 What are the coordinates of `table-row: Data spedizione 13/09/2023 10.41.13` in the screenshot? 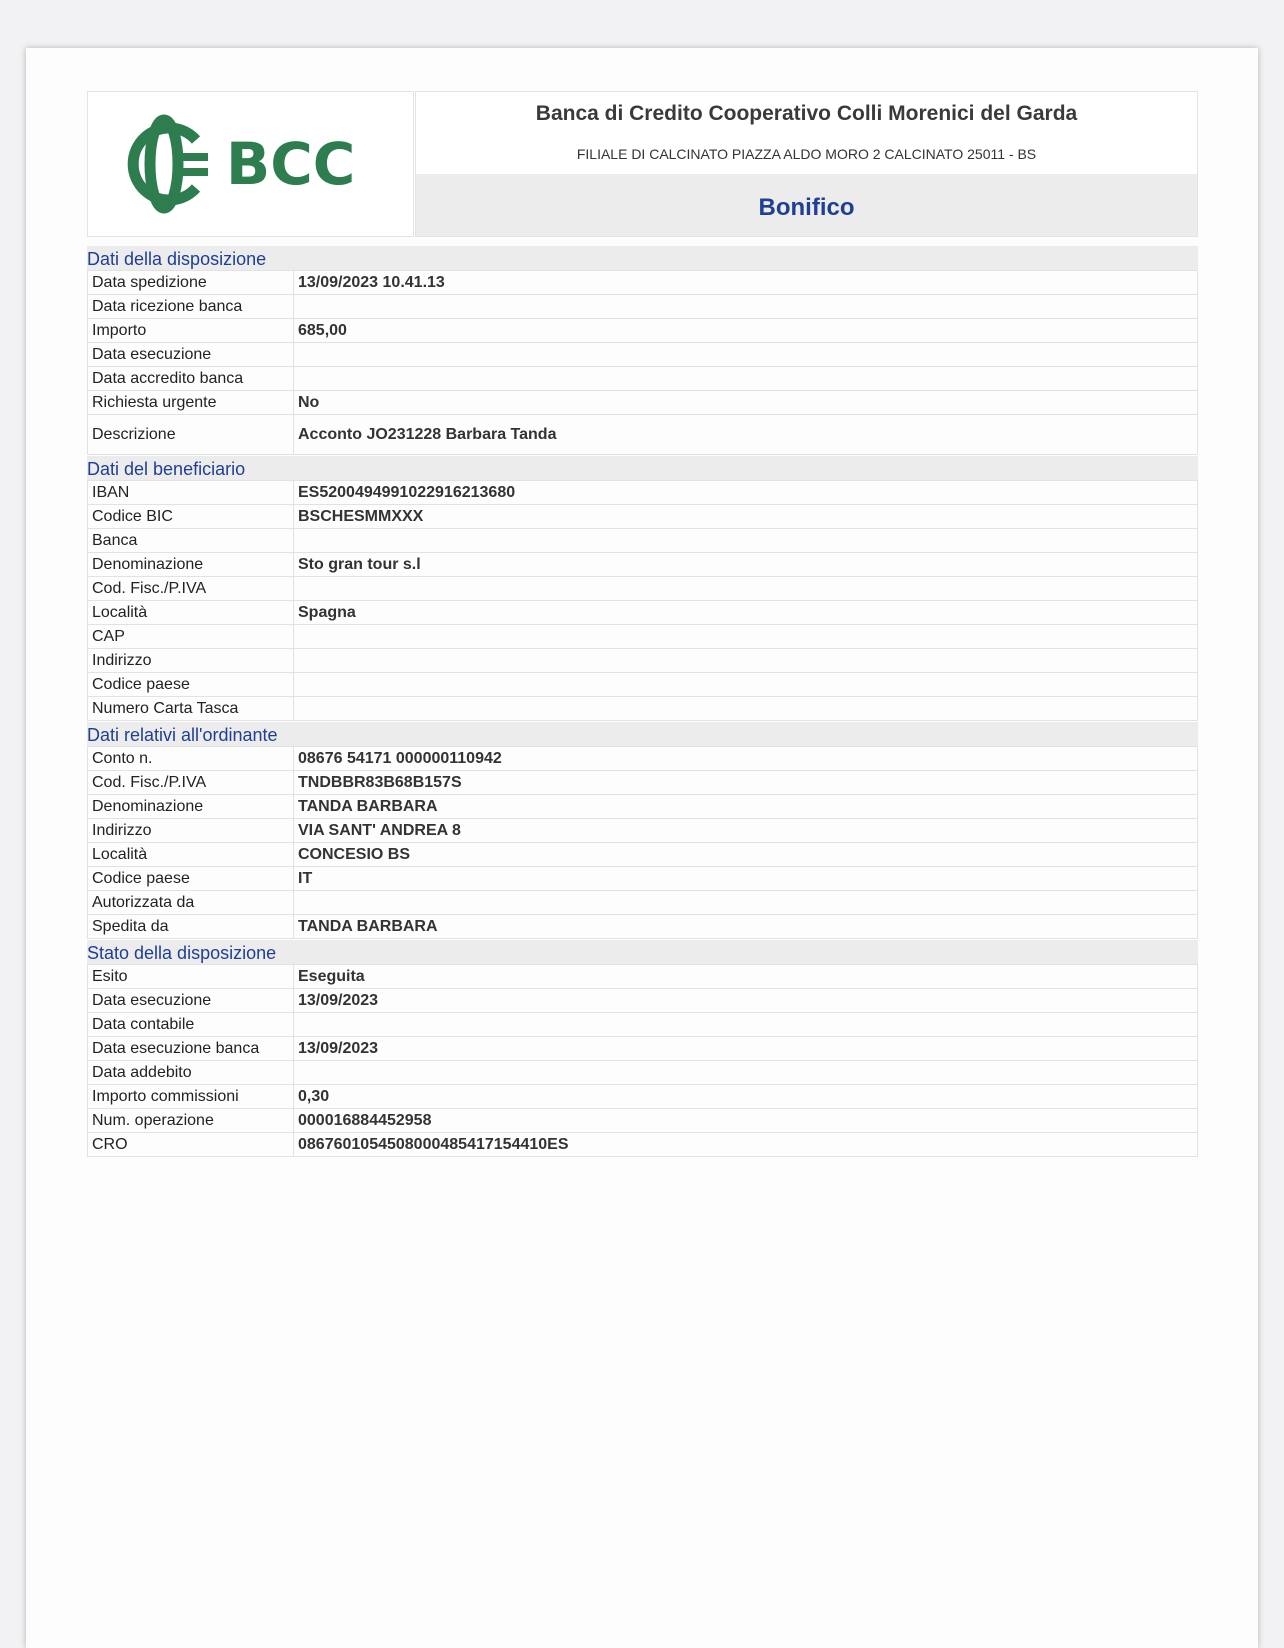 It's located at (642, 282).